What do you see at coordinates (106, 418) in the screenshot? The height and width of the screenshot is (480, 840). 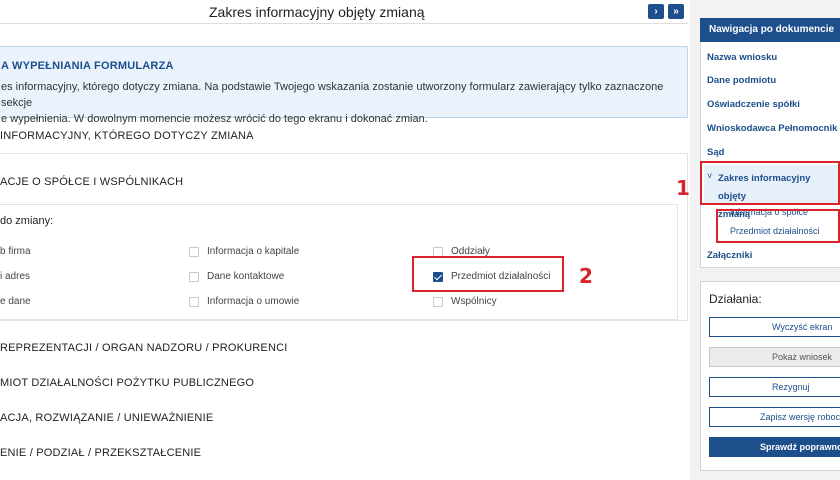 I see `section-heading-likwidacja: ACJA, ROZWIĄZANIE / UNIEWAŻNIENIE` at bounding box center [106, 418].